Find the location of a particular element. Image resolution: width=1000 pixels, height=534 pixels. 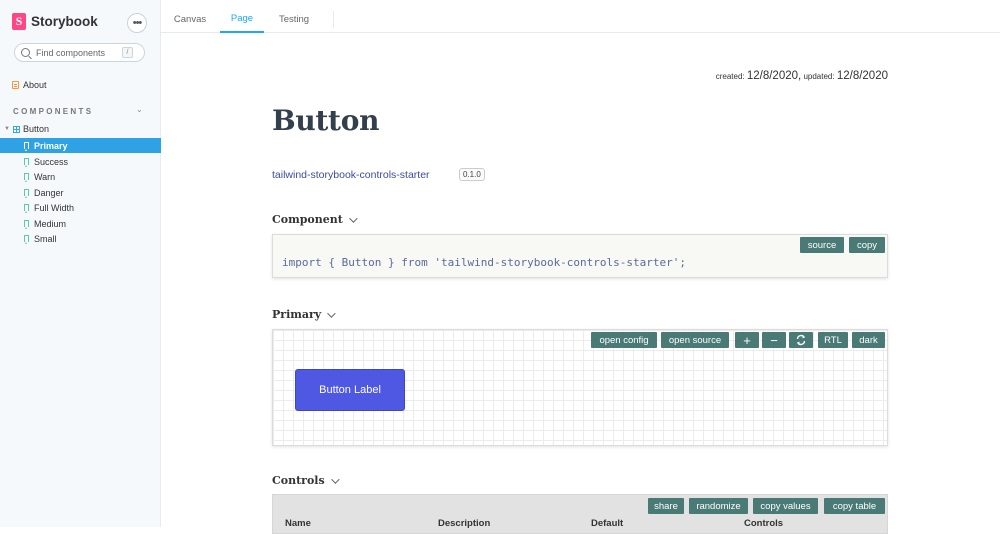

search-icon is located at coordinates (25, 52).